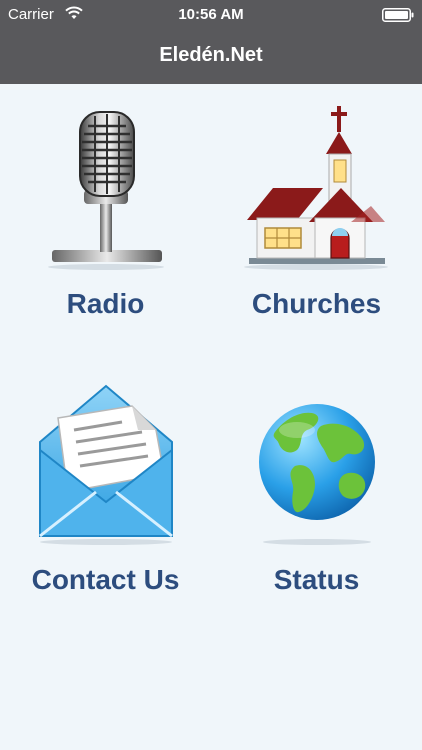 The image size is (422, 750). I want to click on status-time: 10:56 AM, so click(211, 14).